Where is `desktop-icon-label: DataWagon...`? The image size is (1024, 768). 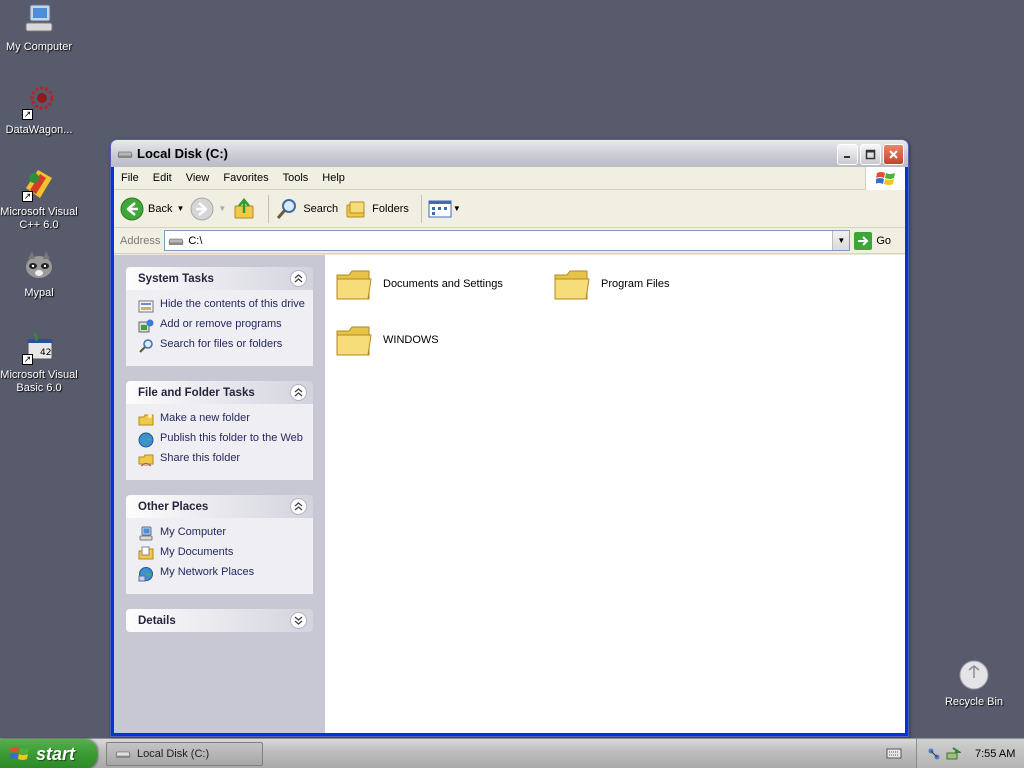 desktop-icon-label: DataWagon... is located at coordinates (39, 130).